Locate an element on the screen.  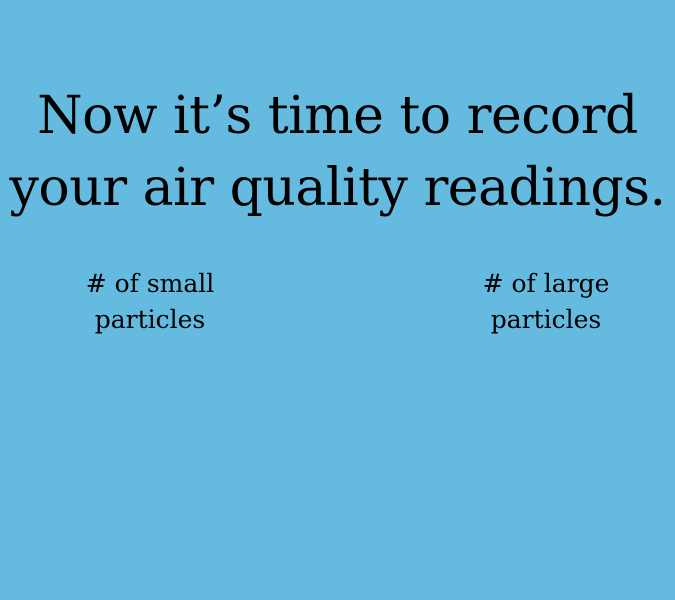
small-particles-label-line-2: particles is located at coordinates (150, 319).